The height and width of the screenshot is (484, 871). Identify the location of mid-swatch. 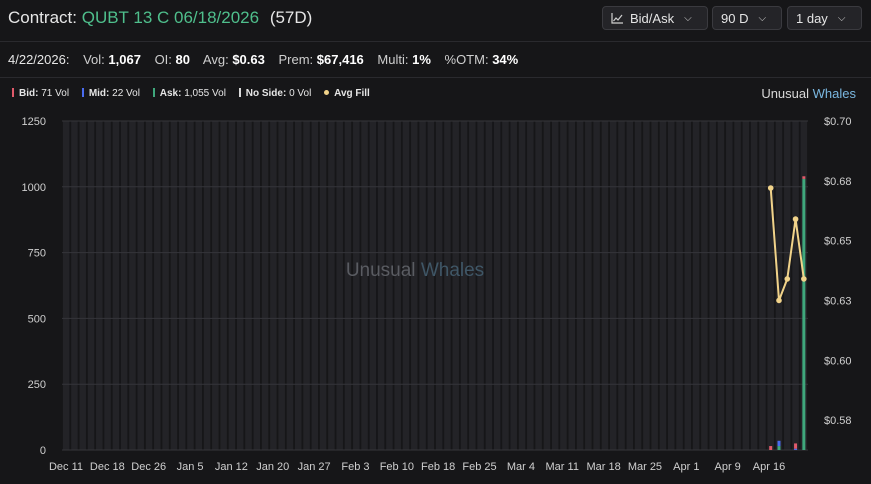
(82, 92).